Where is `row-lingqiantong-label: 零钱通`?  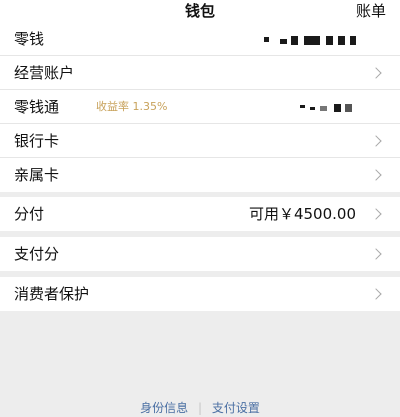 row-lingqiantong-label: 零钱通 is located at coordinates (37, 107).